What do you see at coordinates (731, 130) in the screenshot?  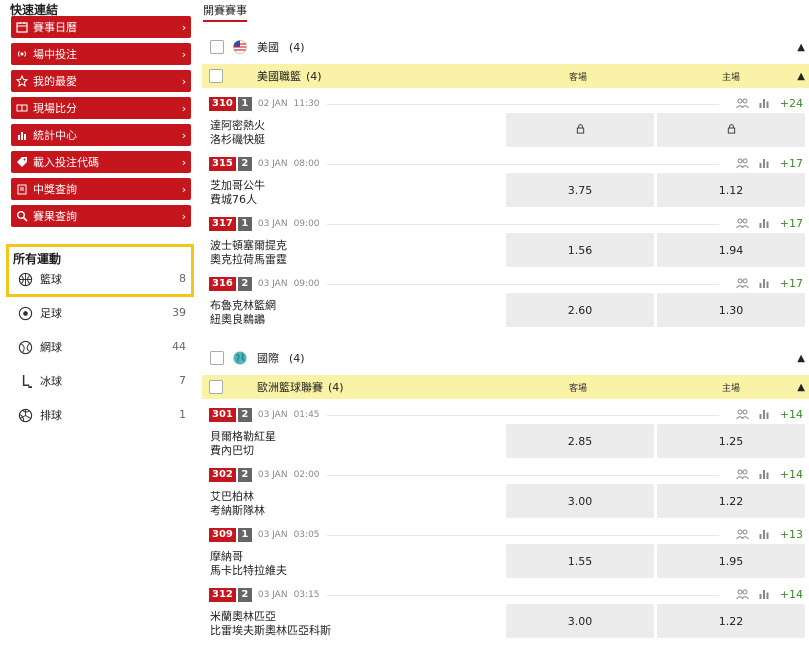 I see `odds-home-button` at bounding box center [731, 130].